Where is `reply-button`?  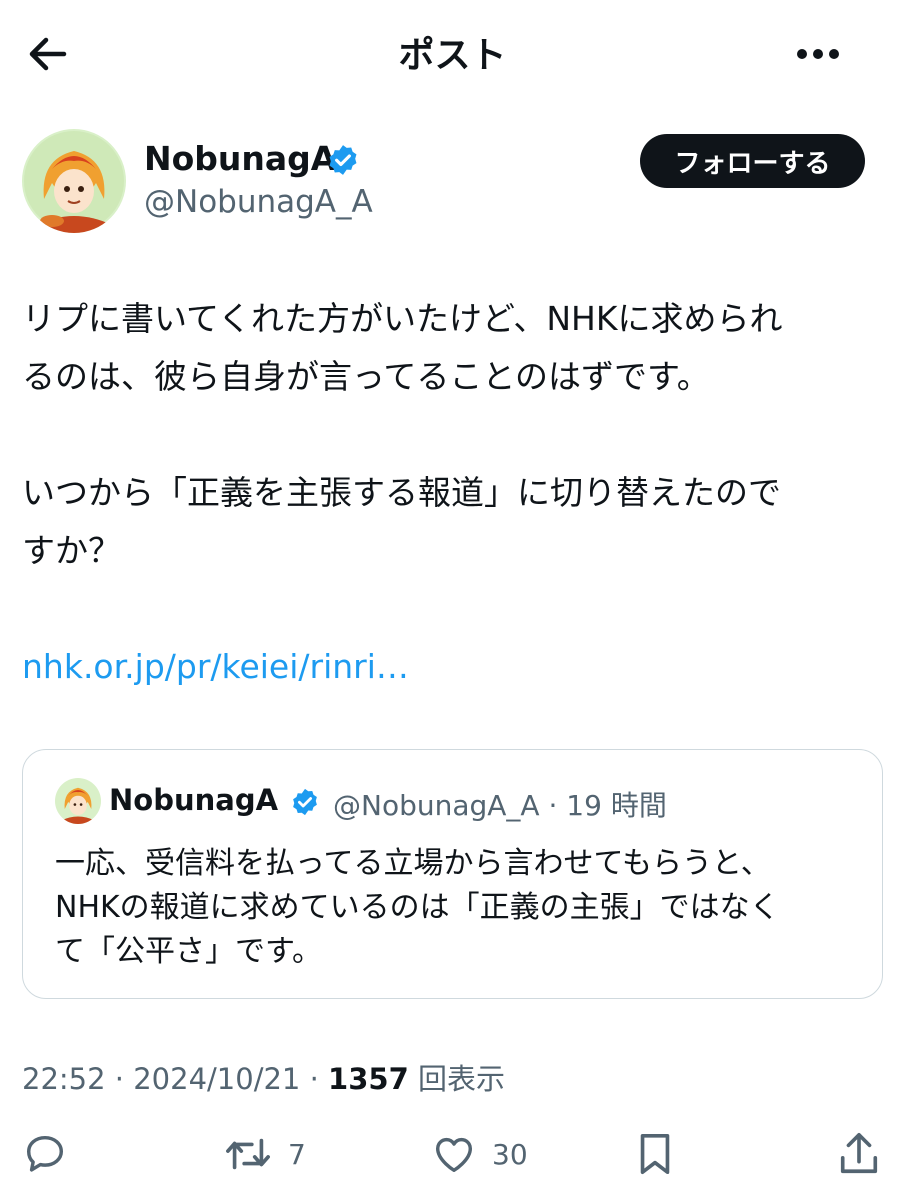 reply-button is located at coordinates (45, 1154).